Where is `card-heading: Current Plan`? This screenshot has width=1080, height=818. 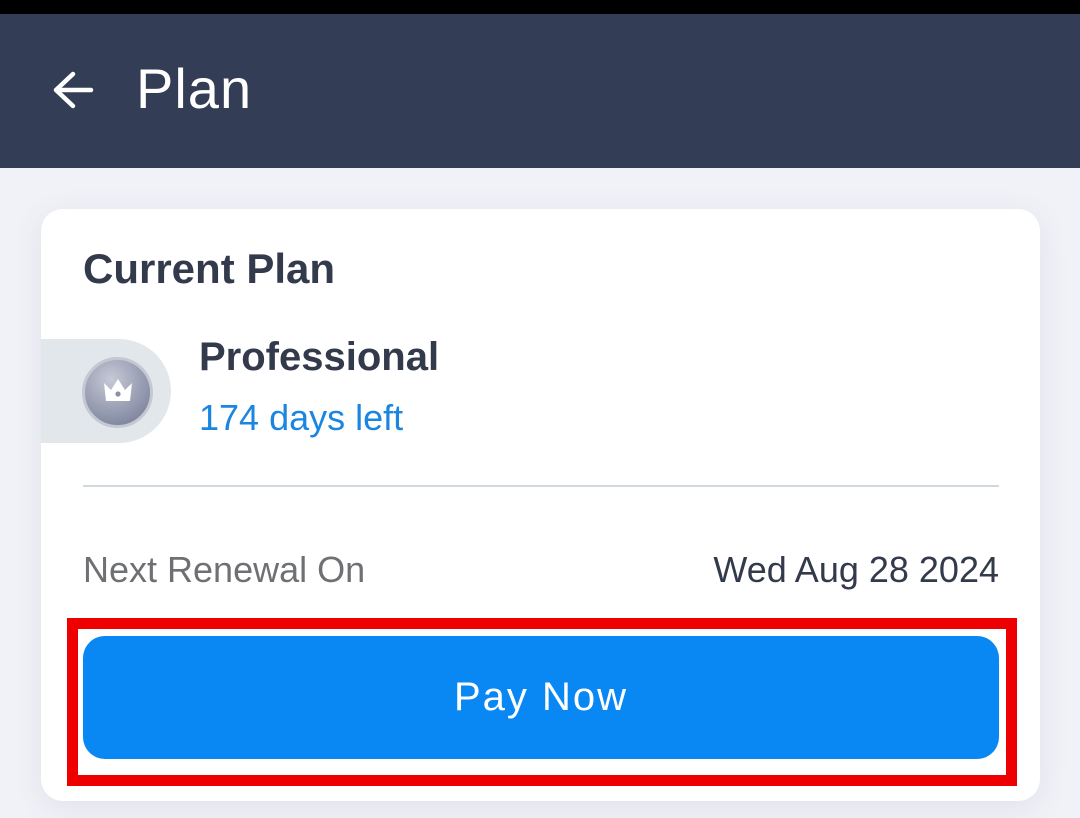
card-heading: Current Plan is located at coordinates (209, 268).